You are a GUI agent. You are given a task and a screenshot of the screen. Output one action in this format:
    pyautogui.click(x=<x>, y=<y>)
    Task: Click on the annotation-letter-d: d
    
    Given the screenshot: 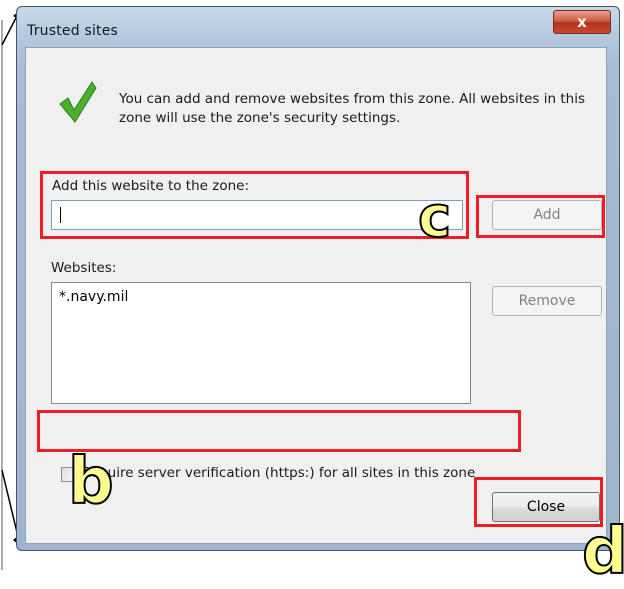 What is the action you would take?
    pyautogui.click(x=602, y=552)
    